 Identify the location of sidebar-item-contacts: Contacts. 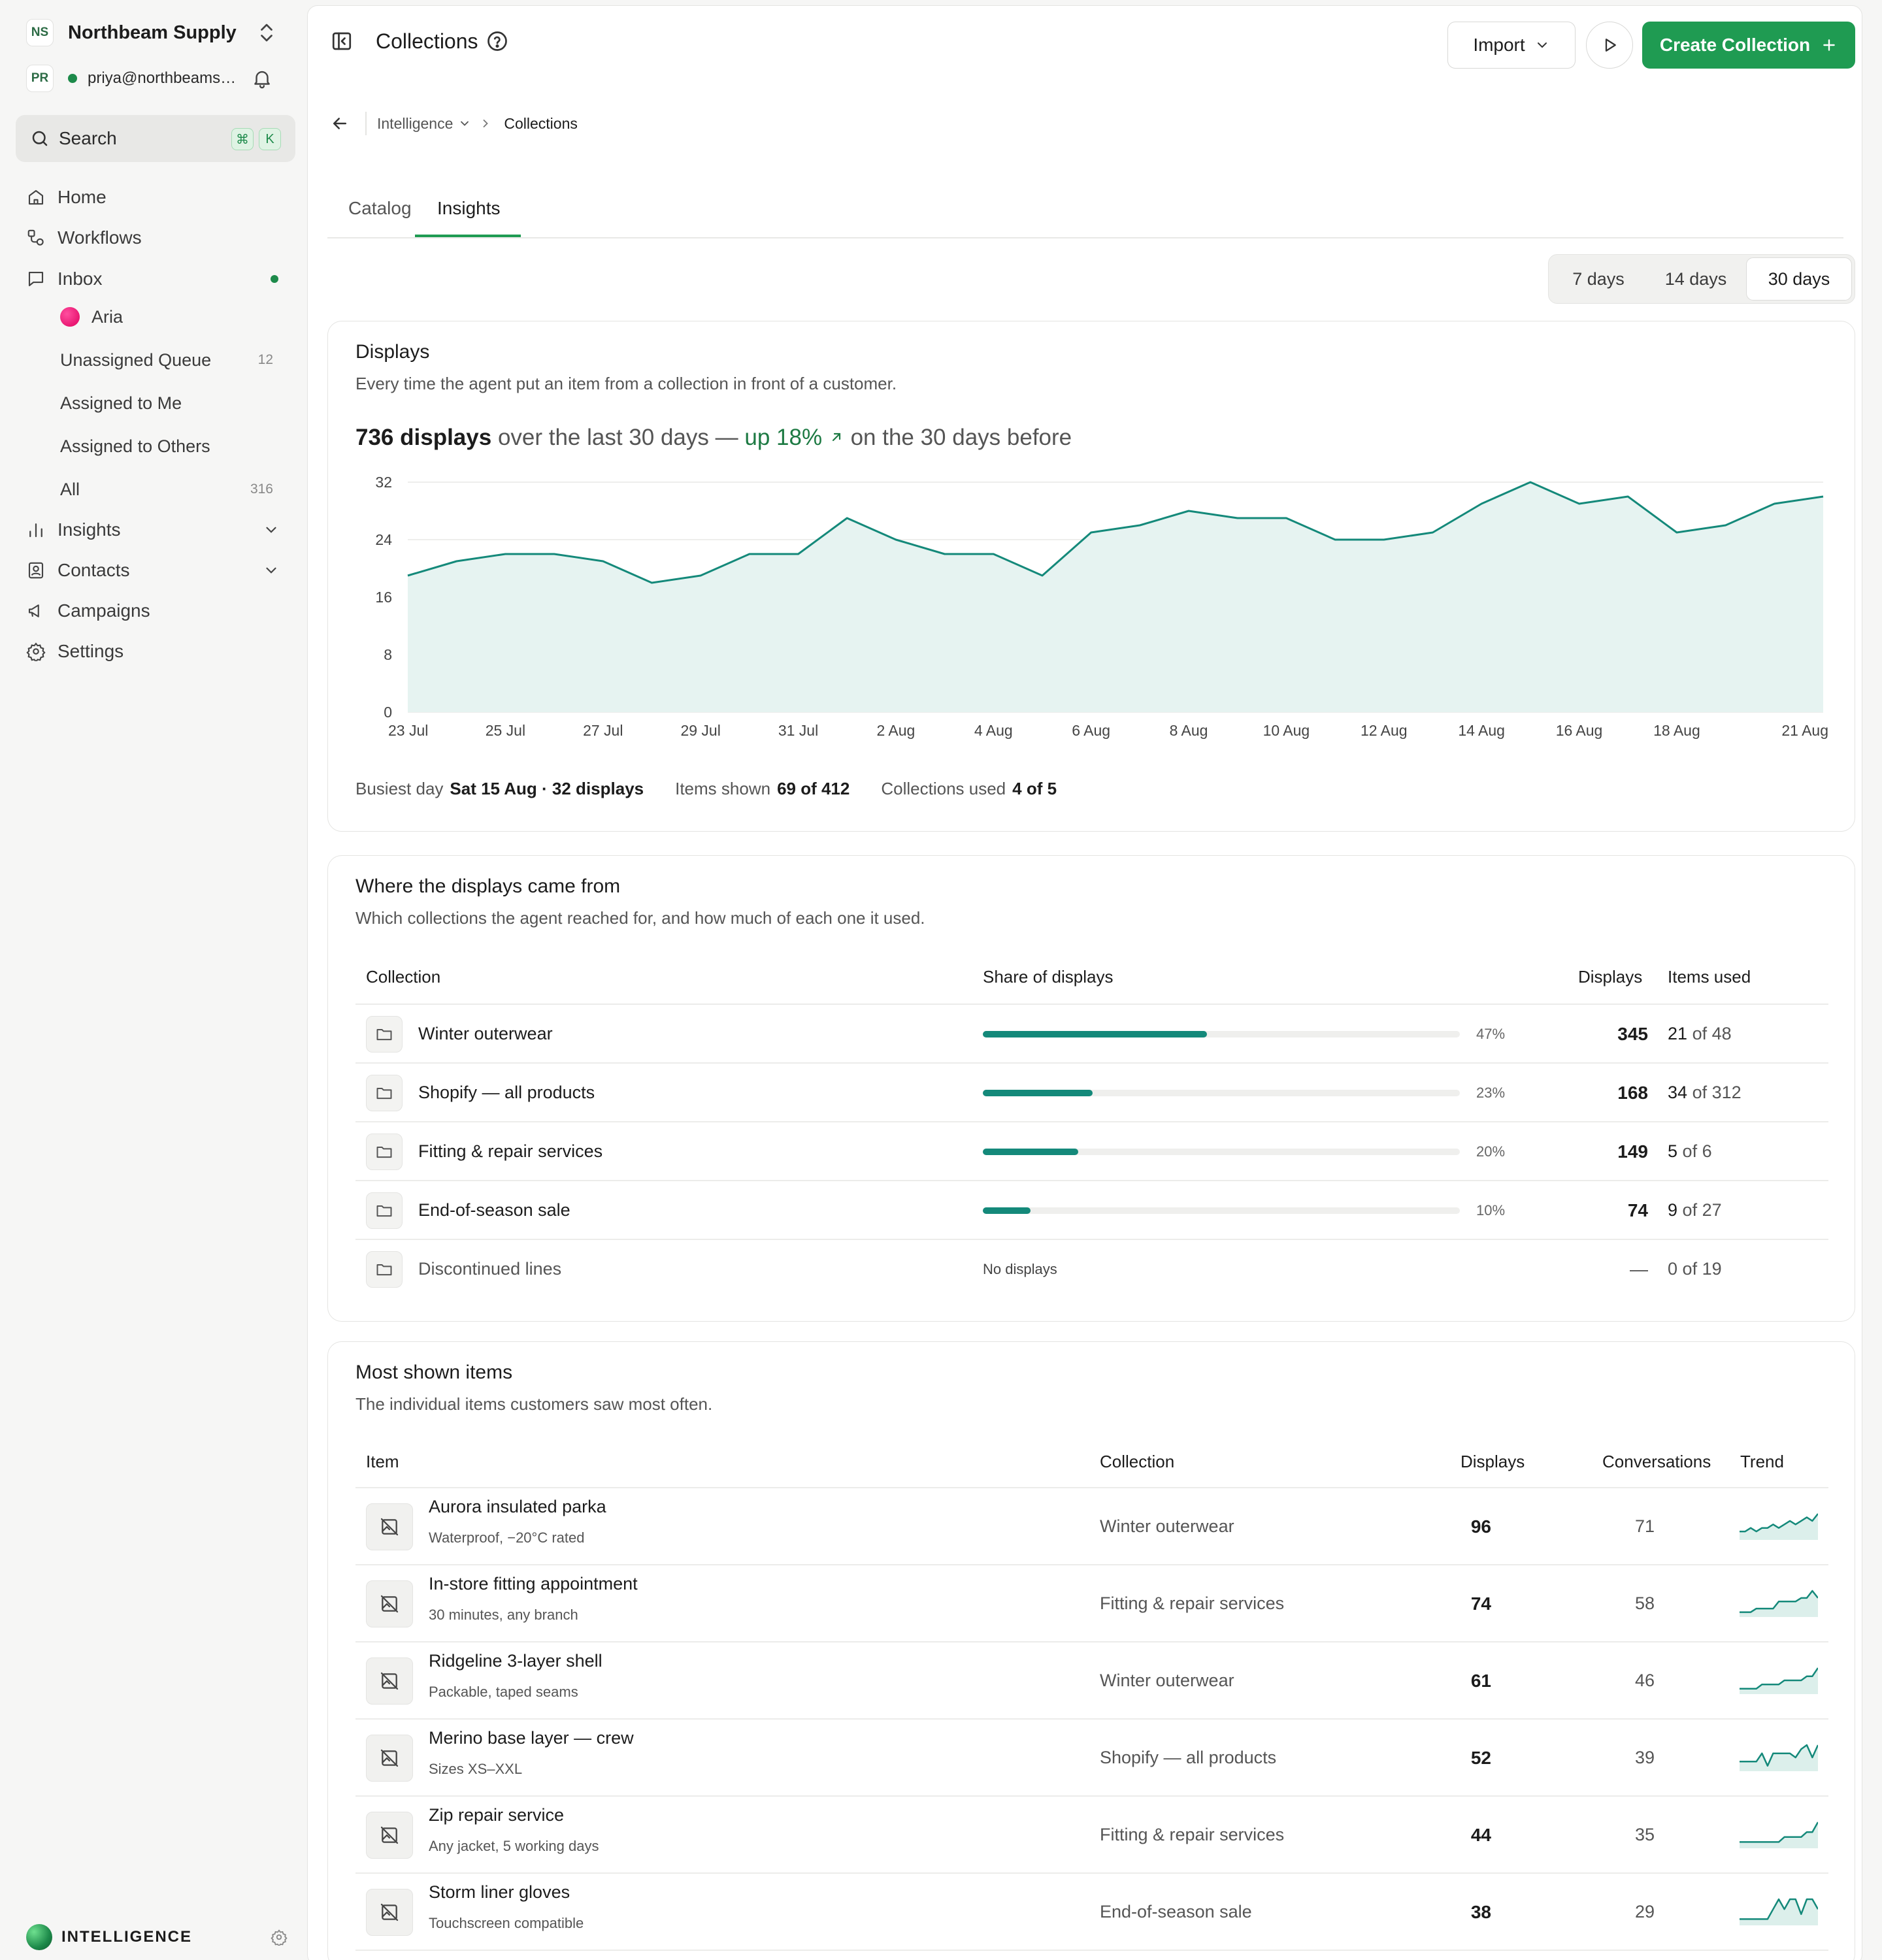
(159, 570).